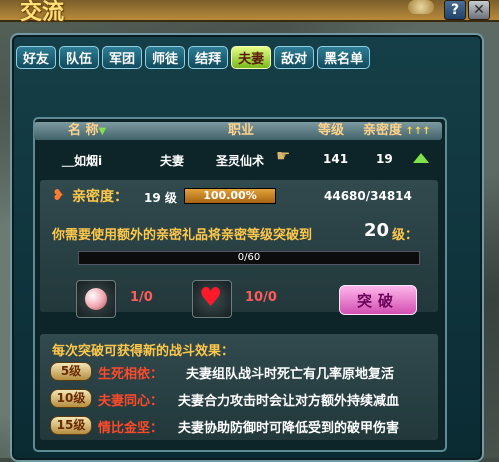 The width and height of the screenshot is (499, 462). I want to click on sort-arrow-icon: ▼, so click(102, 131).